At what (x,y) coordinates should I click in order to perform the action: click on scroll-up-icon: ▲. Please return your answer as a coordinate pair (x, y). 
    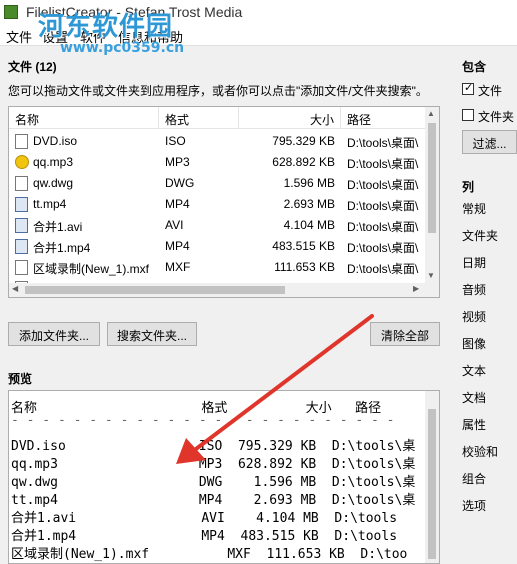
    Looking at the image, I should click on (431, 113).